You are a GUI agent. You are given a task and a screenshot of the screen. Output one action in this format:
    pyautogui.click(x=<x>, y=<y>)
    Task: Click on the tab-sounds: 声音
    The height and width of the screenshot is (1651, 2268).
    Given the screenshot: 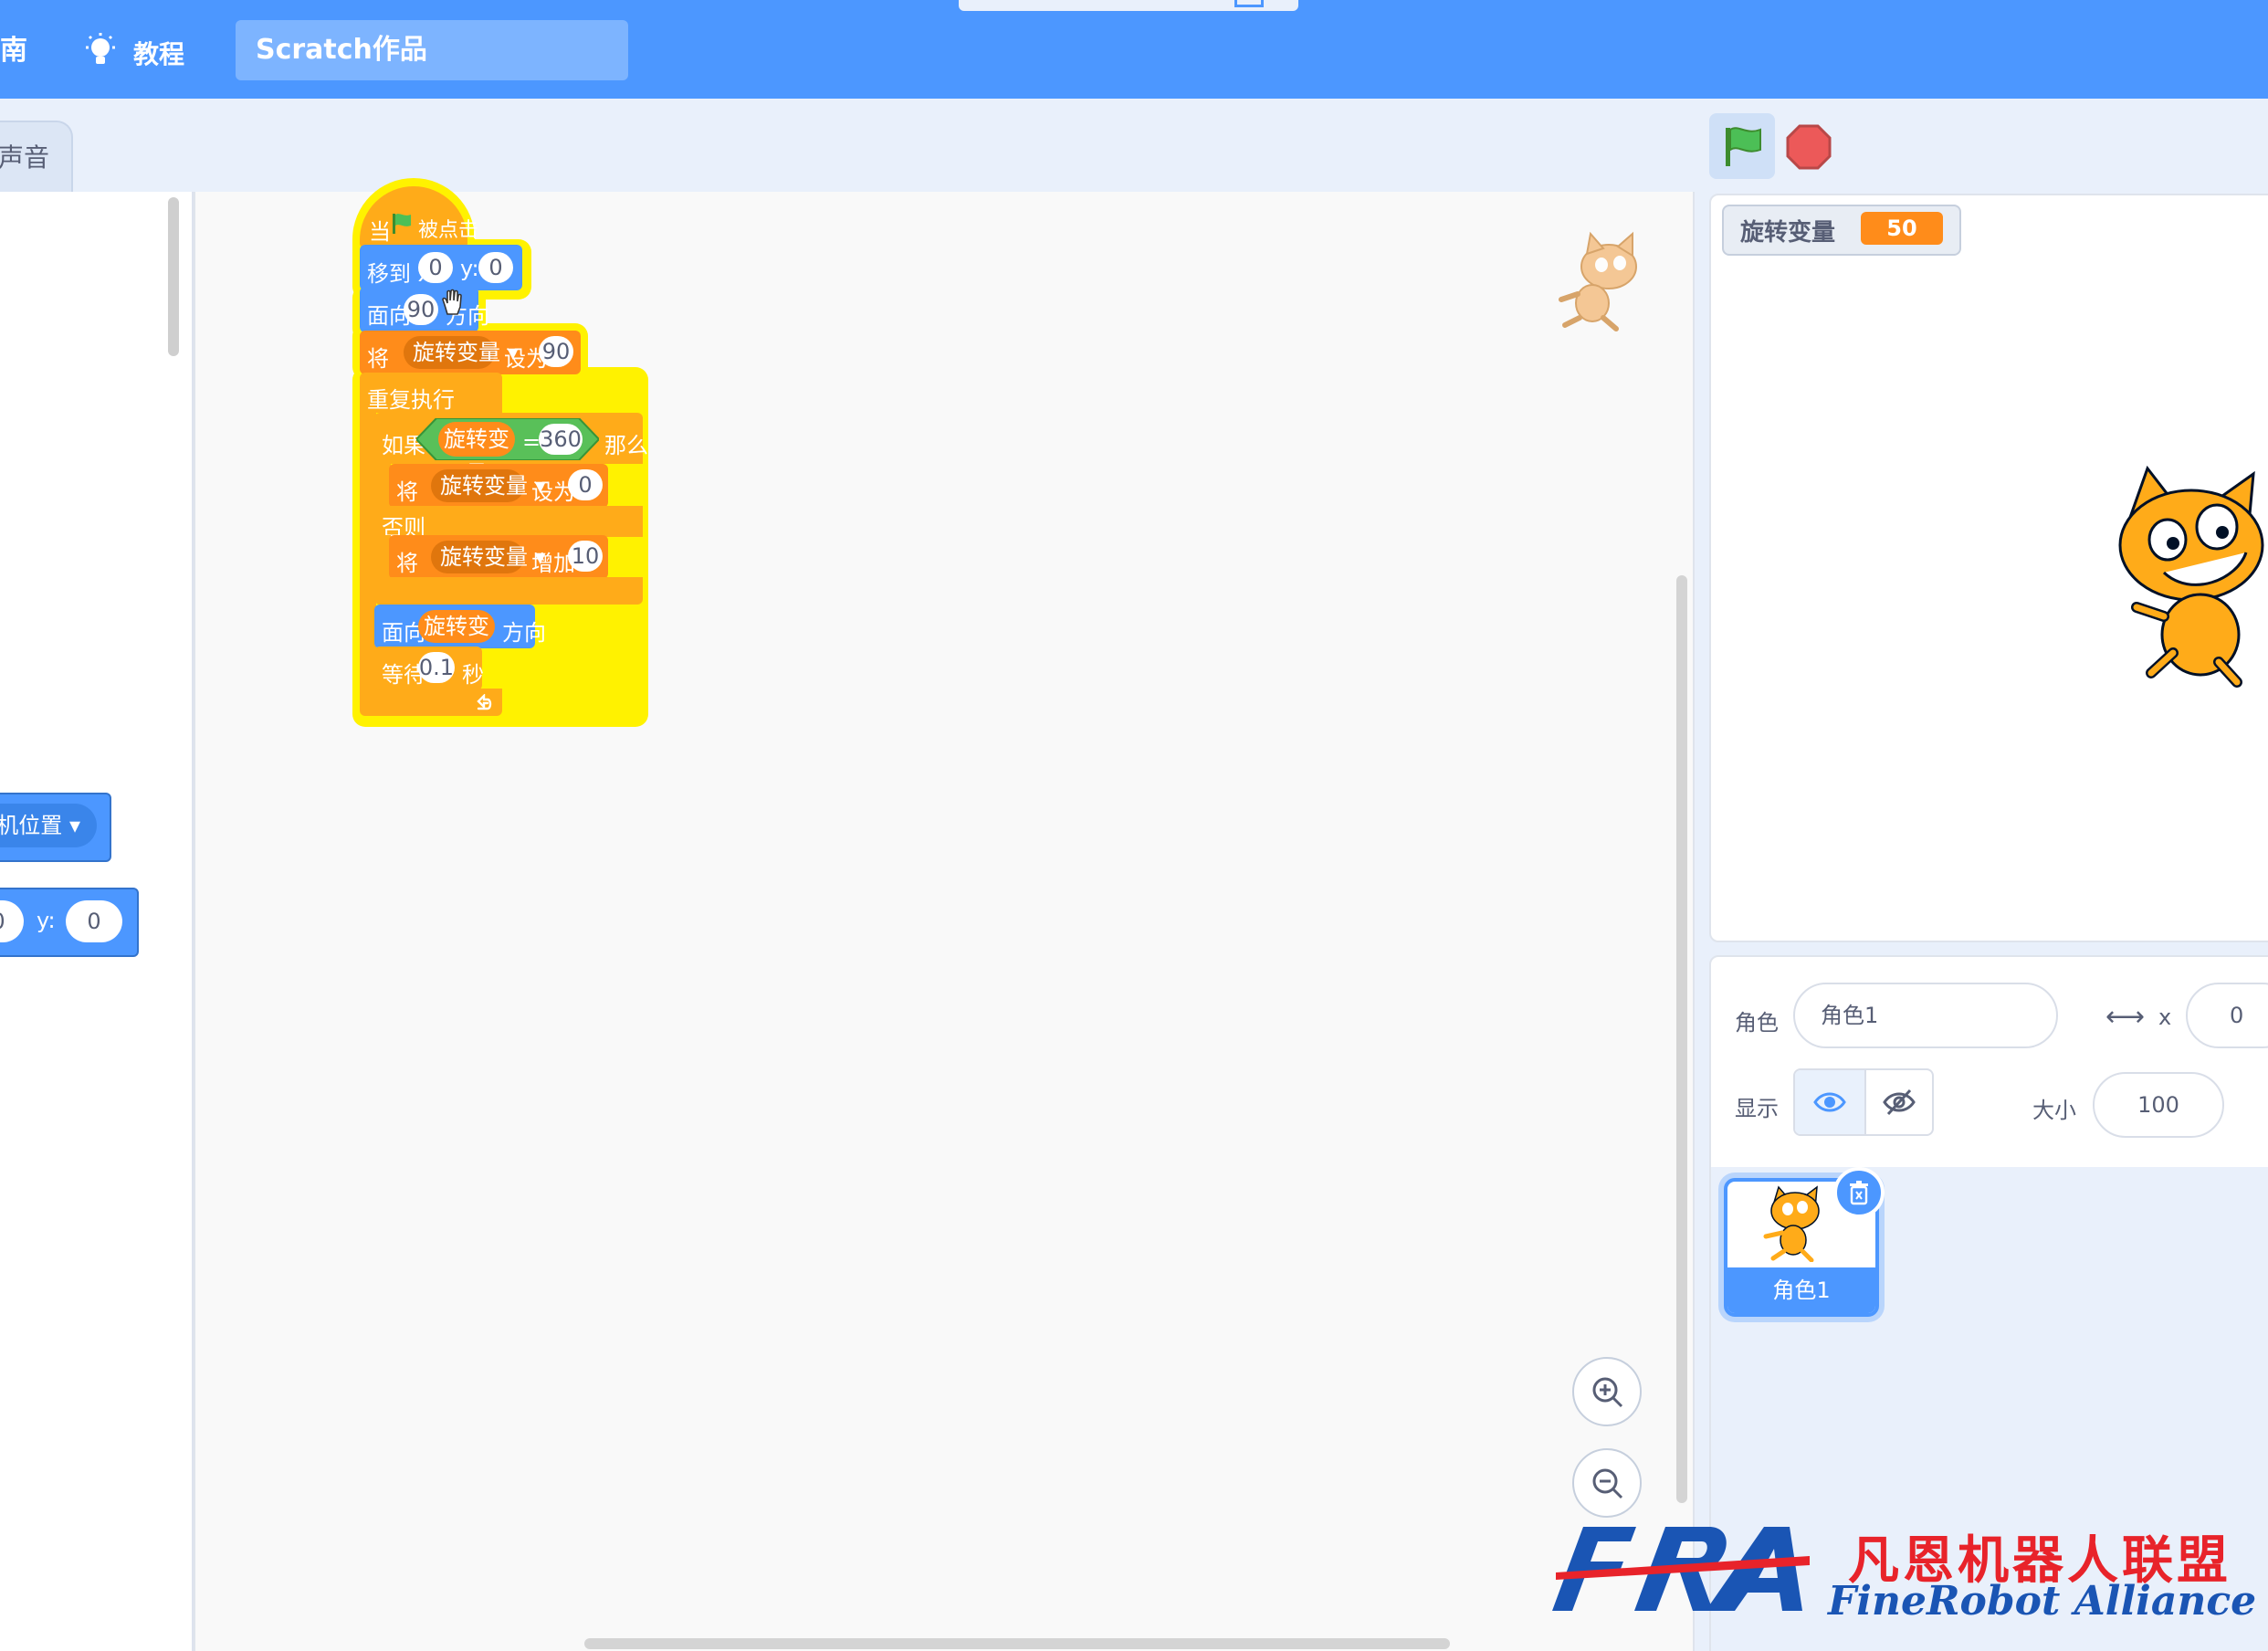 What is the action you would take?
    pyautogui.click(x=36, y=156)
    